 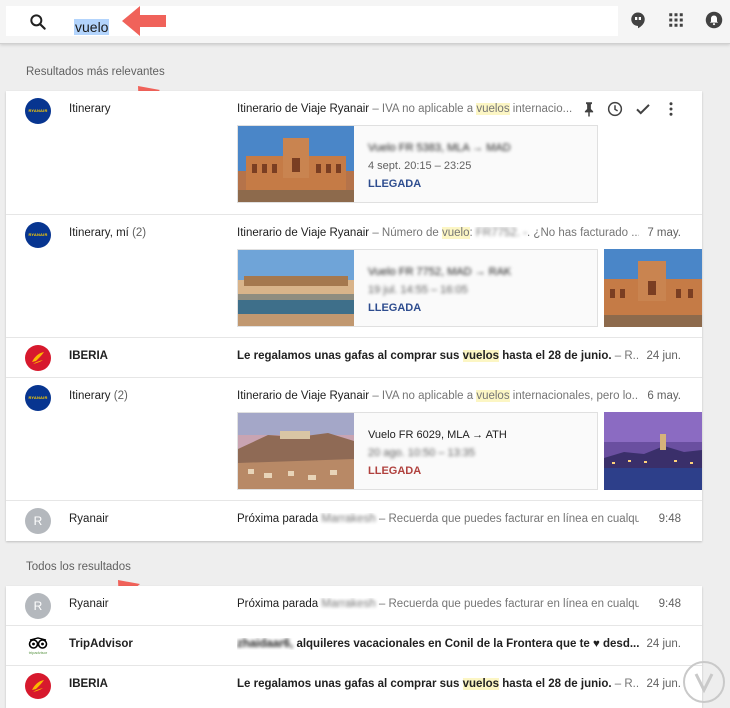 I want to click on annotation-arrow, so click(x=144, y=21).